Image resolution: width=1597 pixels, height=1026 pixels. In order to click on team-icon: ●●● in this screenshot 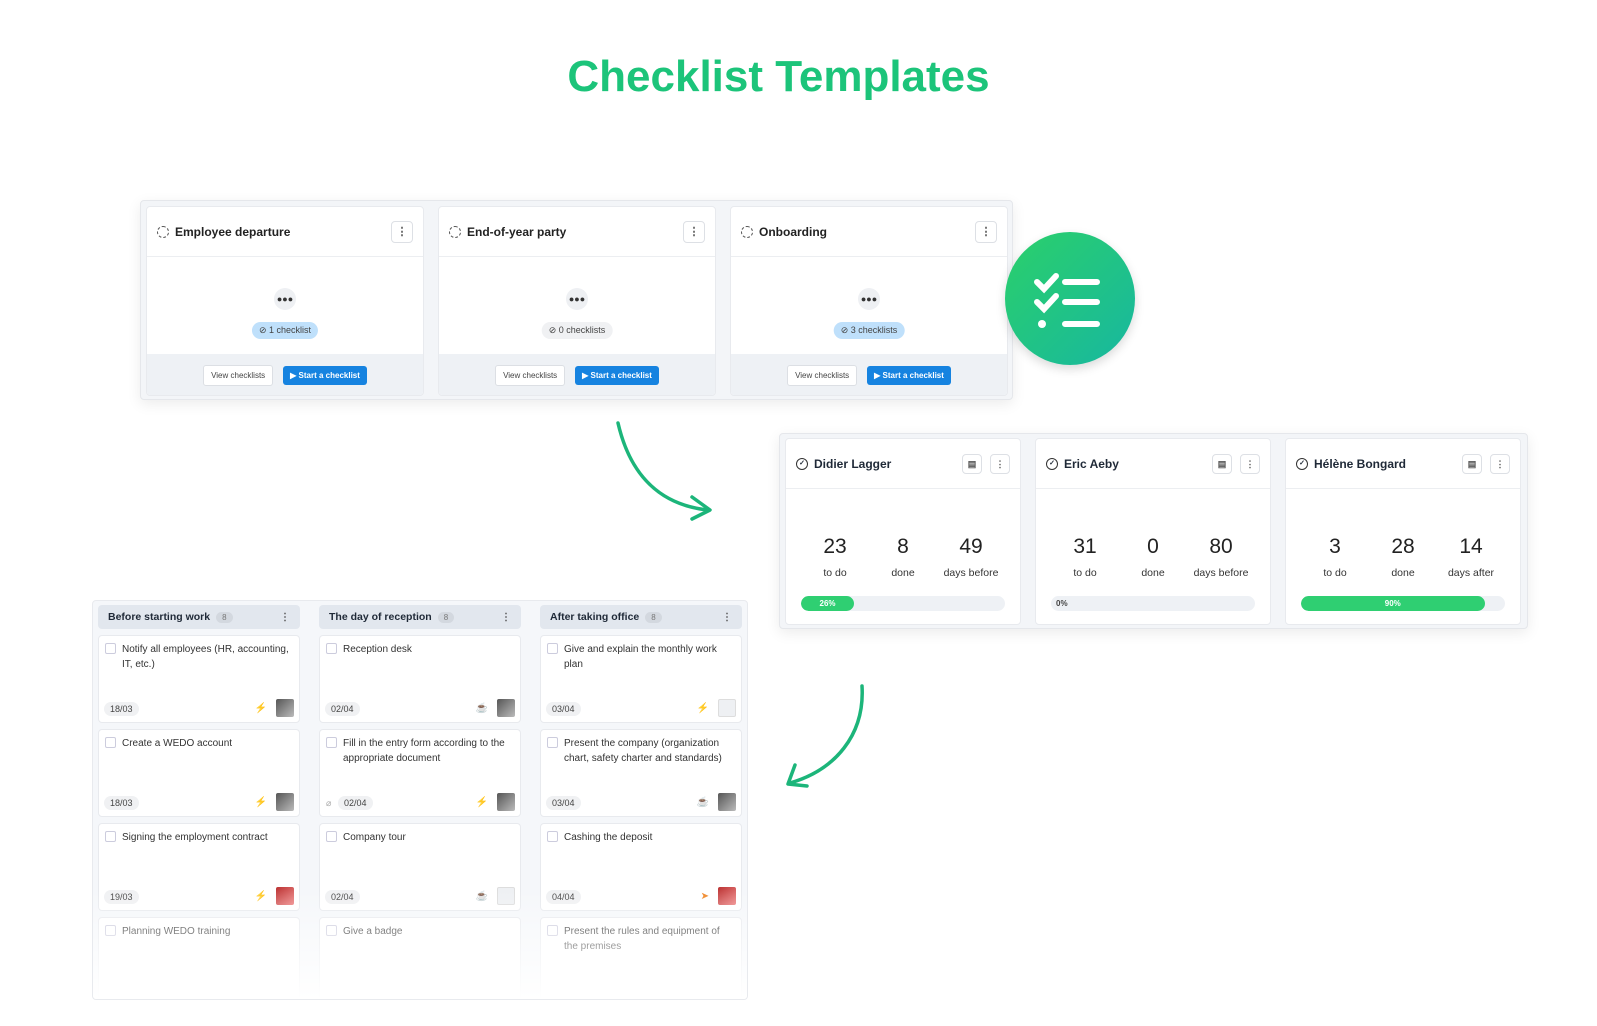, I will do `click(577, 299)`.